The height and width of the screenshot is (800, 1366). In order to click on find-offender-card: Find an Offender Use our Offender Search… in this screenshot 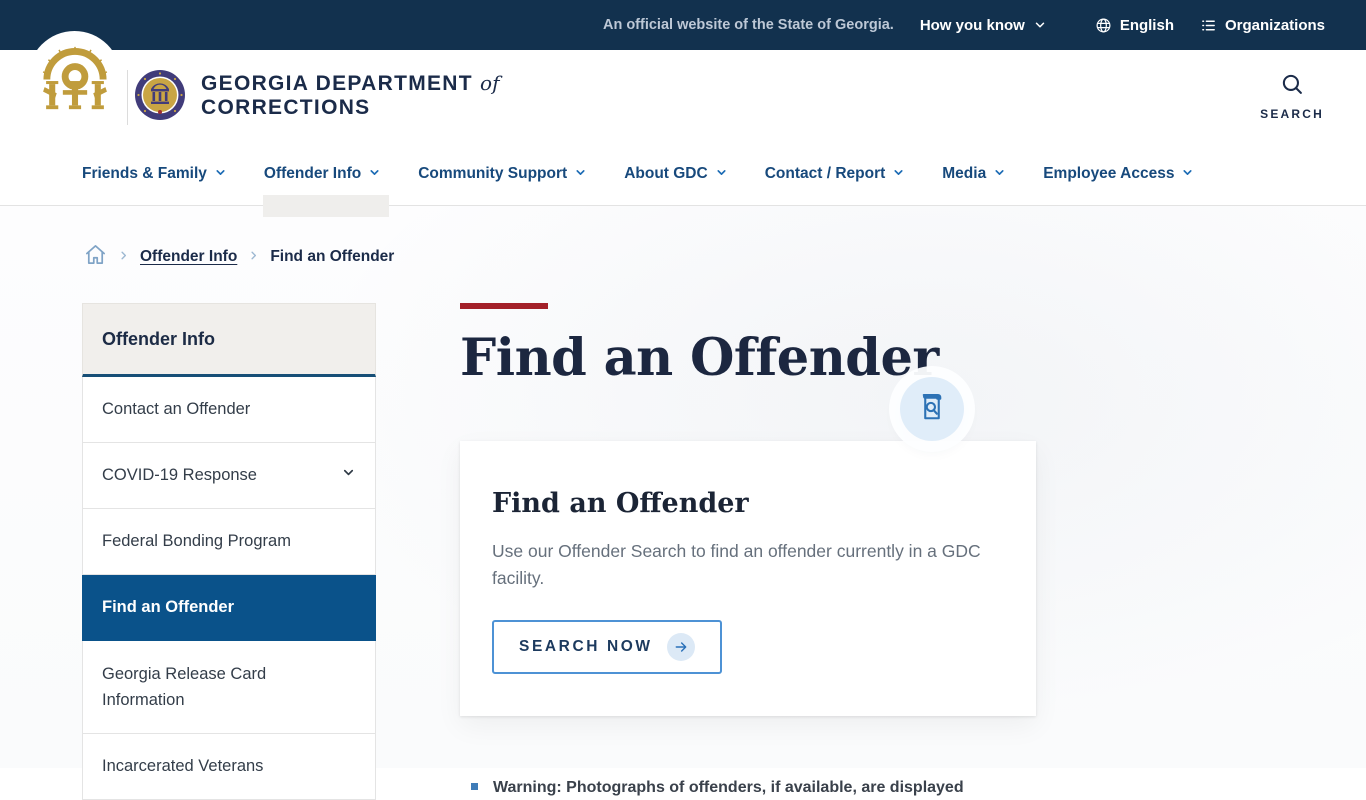, I will do `click(748, 578)`.